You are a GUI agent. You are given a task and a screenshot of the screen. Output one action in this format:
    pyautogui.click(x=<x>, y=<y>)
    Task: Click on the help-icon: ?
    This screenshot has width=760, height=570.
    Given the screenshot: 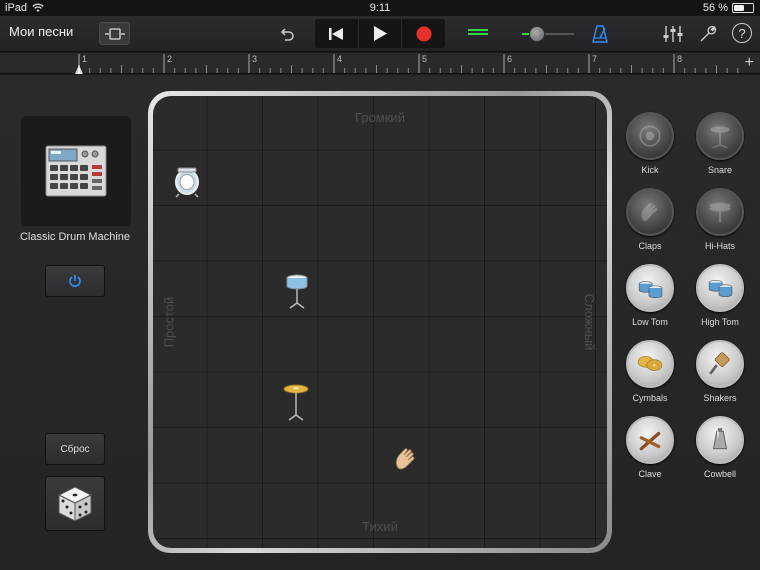 What is the action you would take?
    pyautogui.click(x=742, y=33)
    